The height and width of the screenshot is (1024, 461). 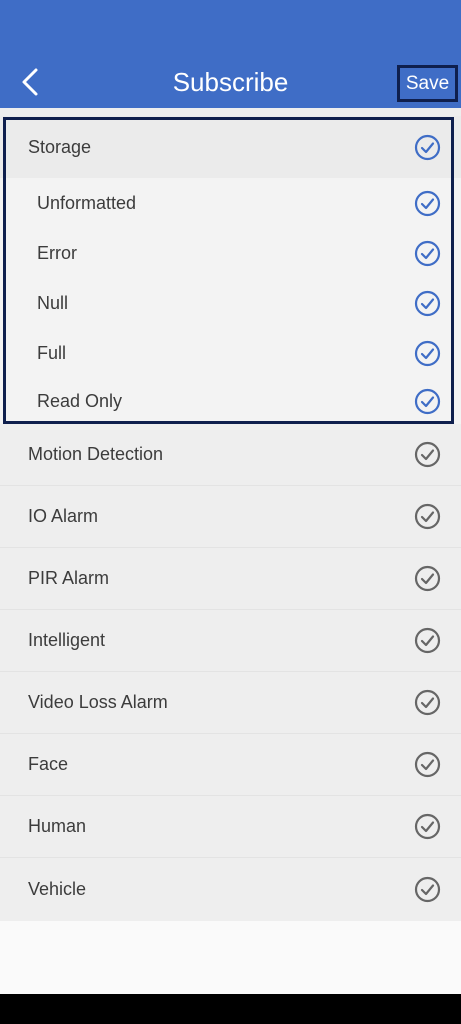 I want to click on sub-item-label: Read Only, so click(x=80, y=400).